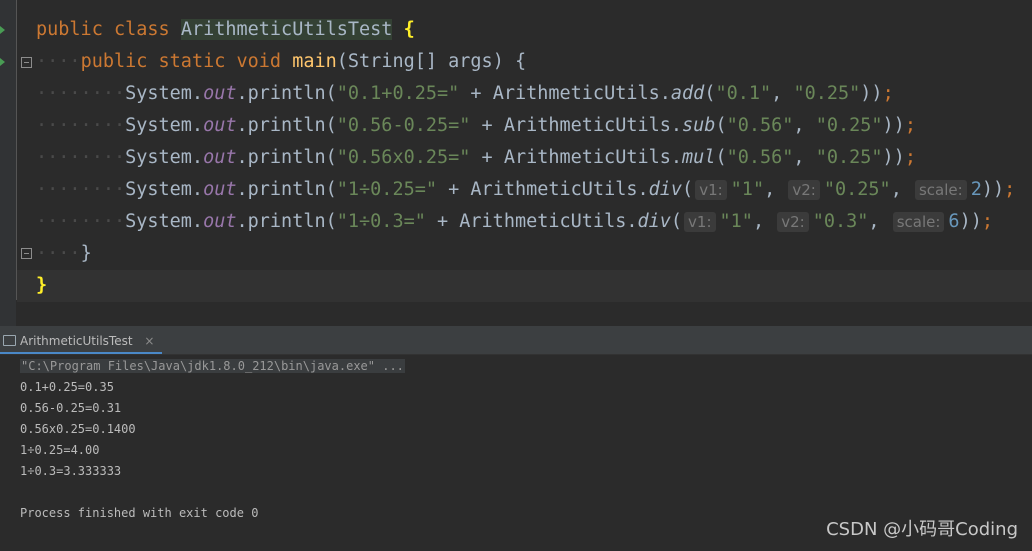 The image size is (1032, 551). I want to click on class-name: ArithmeticUtilsTest, so click(286, 29).